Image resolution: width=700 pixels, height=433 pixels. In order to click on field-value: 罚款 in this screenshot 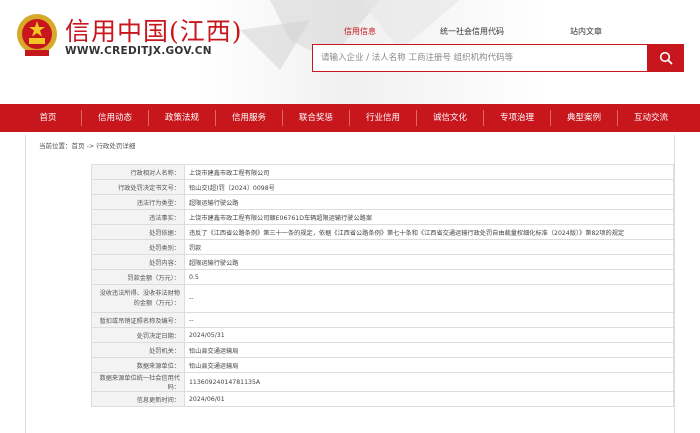, I will do `click(429, 247)`.